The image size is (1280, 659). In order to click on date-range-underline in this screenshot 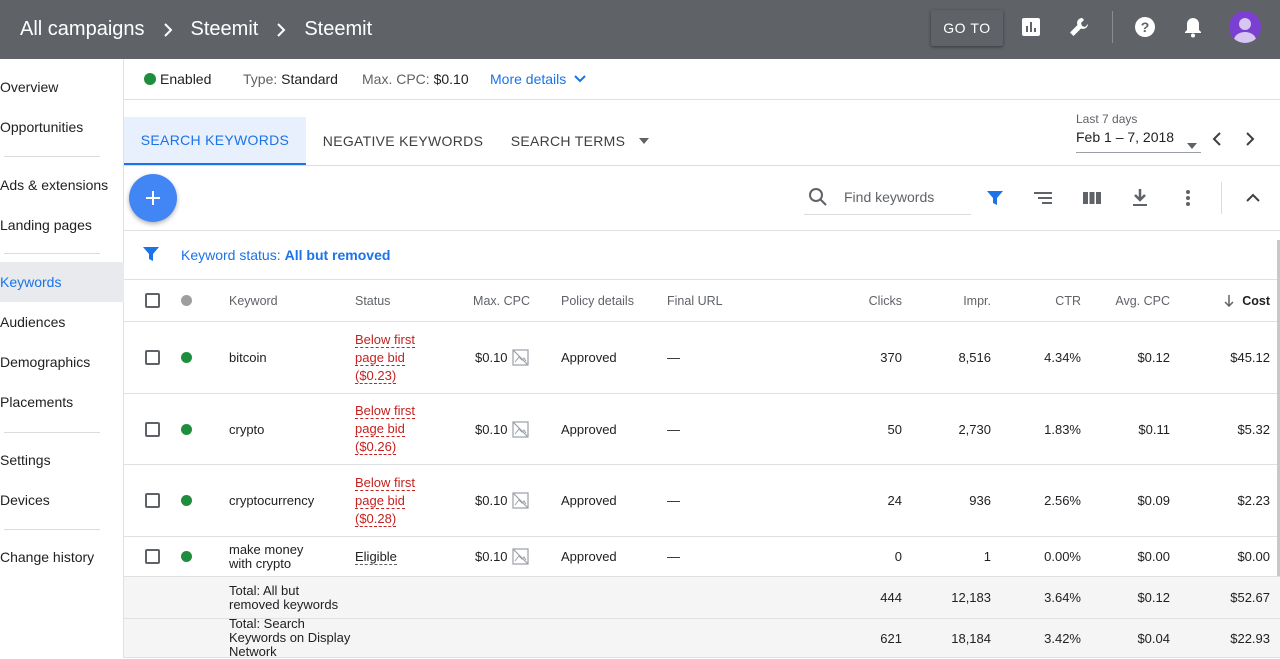, I will do `click(1138, 152)`.